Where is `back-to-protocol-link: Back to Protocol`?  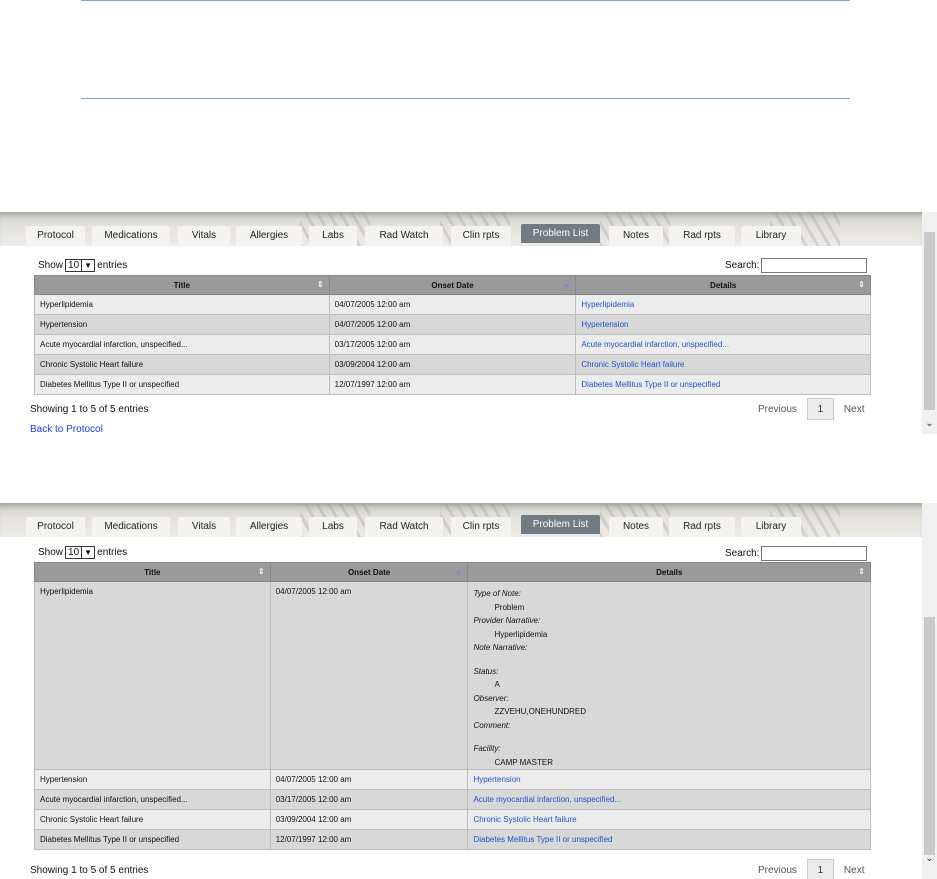 back-to-protocol-link: Back to Protocol is located at coordinates (66, 429).